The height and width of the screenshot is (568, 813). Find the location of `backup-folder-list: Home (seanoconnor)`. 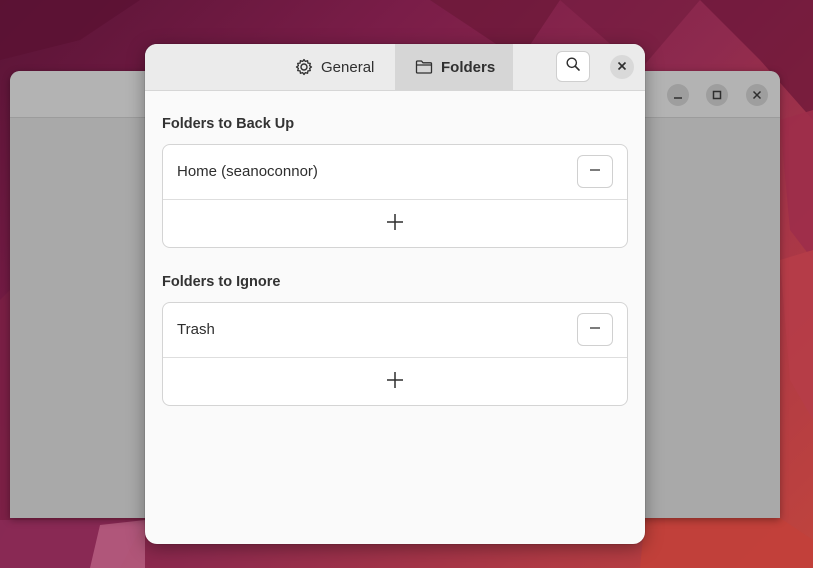

backup-folder-list: Home (seanoconnor) is located at coordinates (395, 196).